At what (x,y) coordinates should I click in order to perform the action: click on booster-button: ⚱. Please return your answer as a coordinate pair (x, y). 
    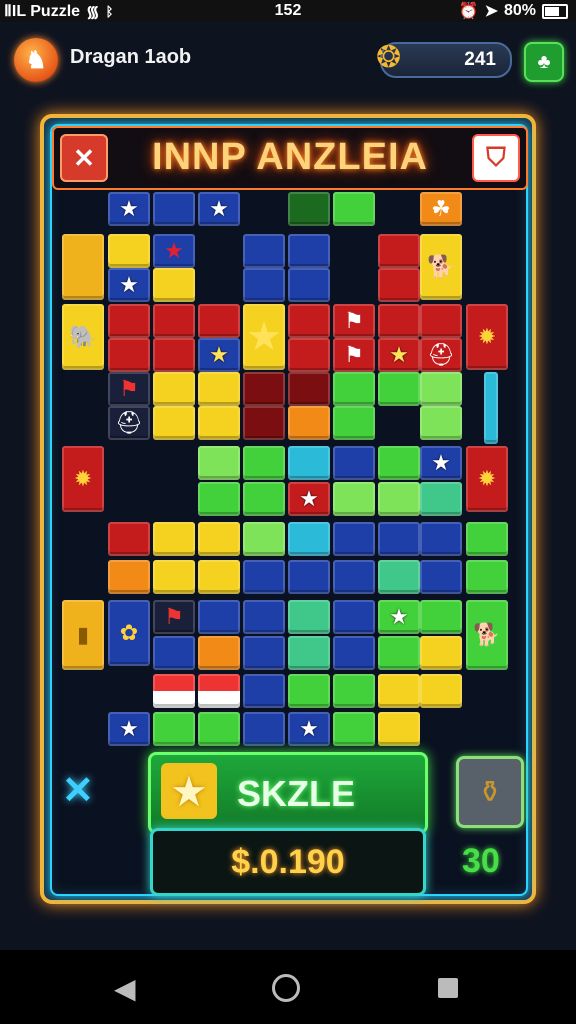
    Looking at the image, I should click on (490, 792).